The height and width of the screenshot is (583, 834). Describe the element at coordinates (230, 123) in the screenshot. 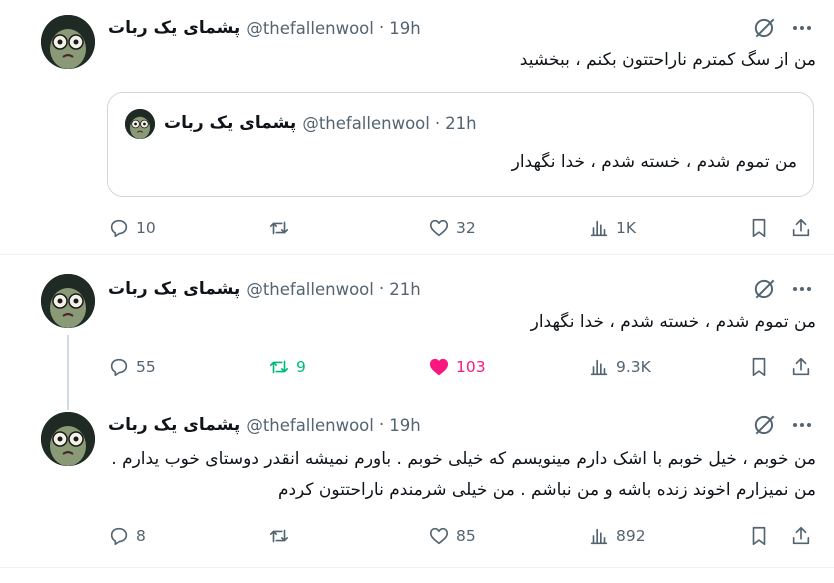

I see `quoted-author-name: پشمای یک ربات` at that location.